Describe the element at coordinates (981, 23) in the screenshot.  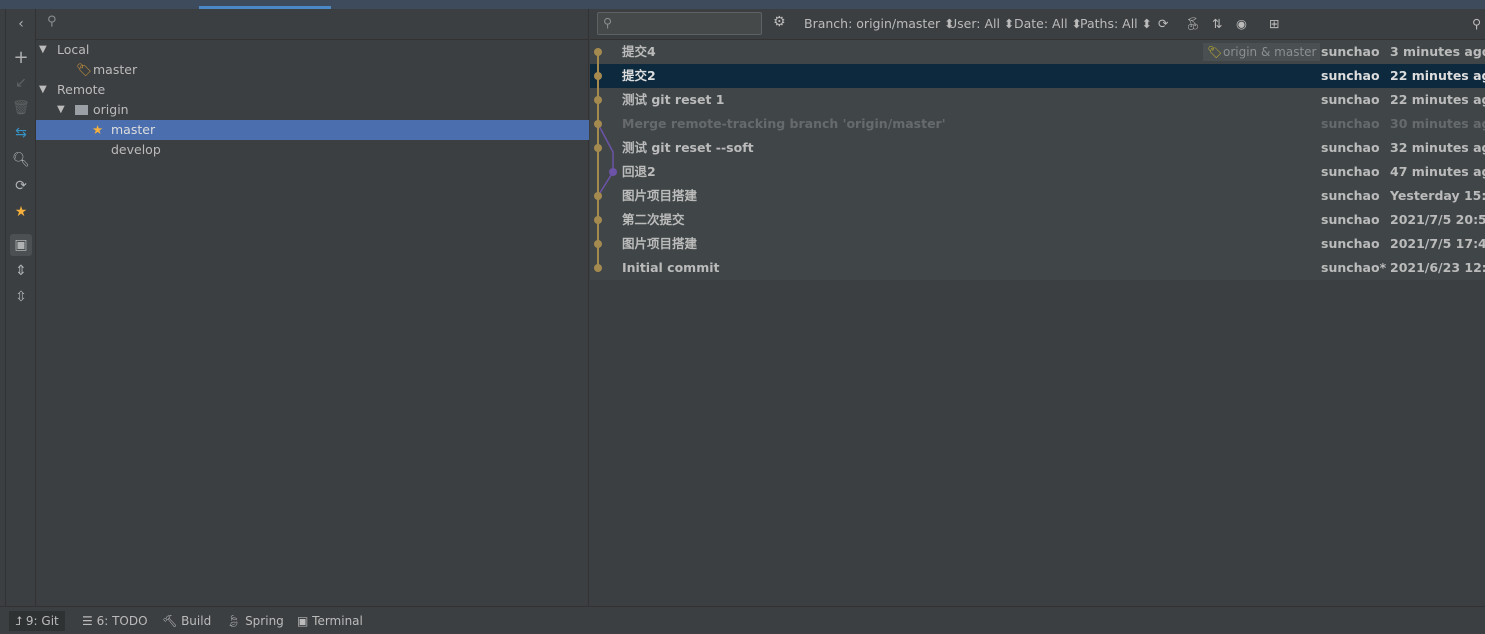
I see `user-filter: User: All ⬍` at that location.